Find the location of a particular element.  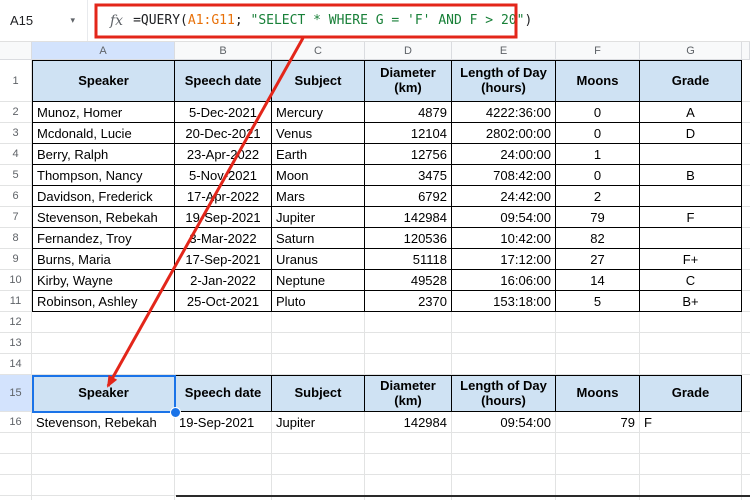

cell: 82 is located at coordinates (598, 238).